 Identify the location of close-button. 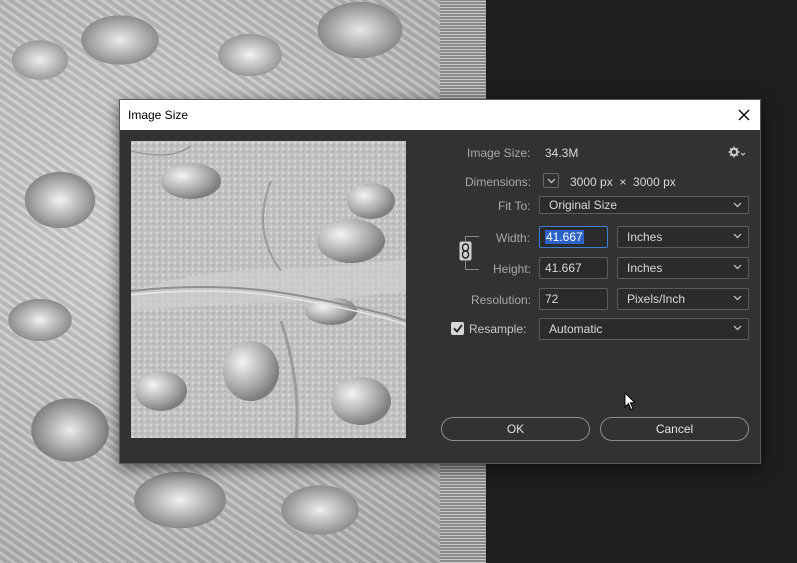
(744, 115).